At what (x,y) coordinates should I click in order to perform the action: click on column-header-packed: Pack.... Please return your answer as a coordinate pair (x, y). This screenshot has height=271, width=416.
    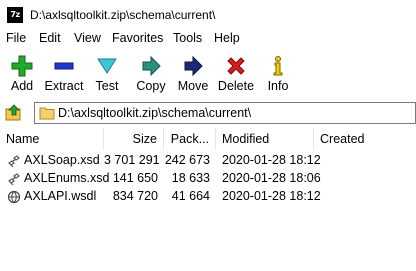
    Looking at the image, I should click on (190, 139).